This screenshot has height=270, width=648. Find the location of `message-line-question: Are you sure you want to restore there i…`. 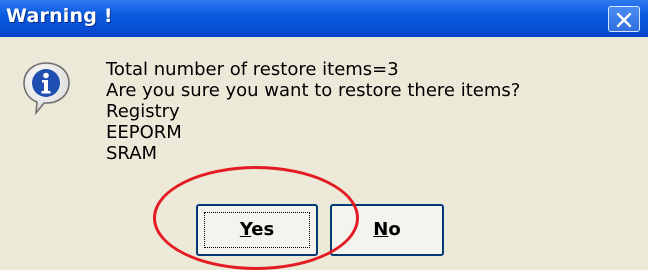

message-line-question: Are you sure you want to restore there i… is located at coordinates (313, 90).